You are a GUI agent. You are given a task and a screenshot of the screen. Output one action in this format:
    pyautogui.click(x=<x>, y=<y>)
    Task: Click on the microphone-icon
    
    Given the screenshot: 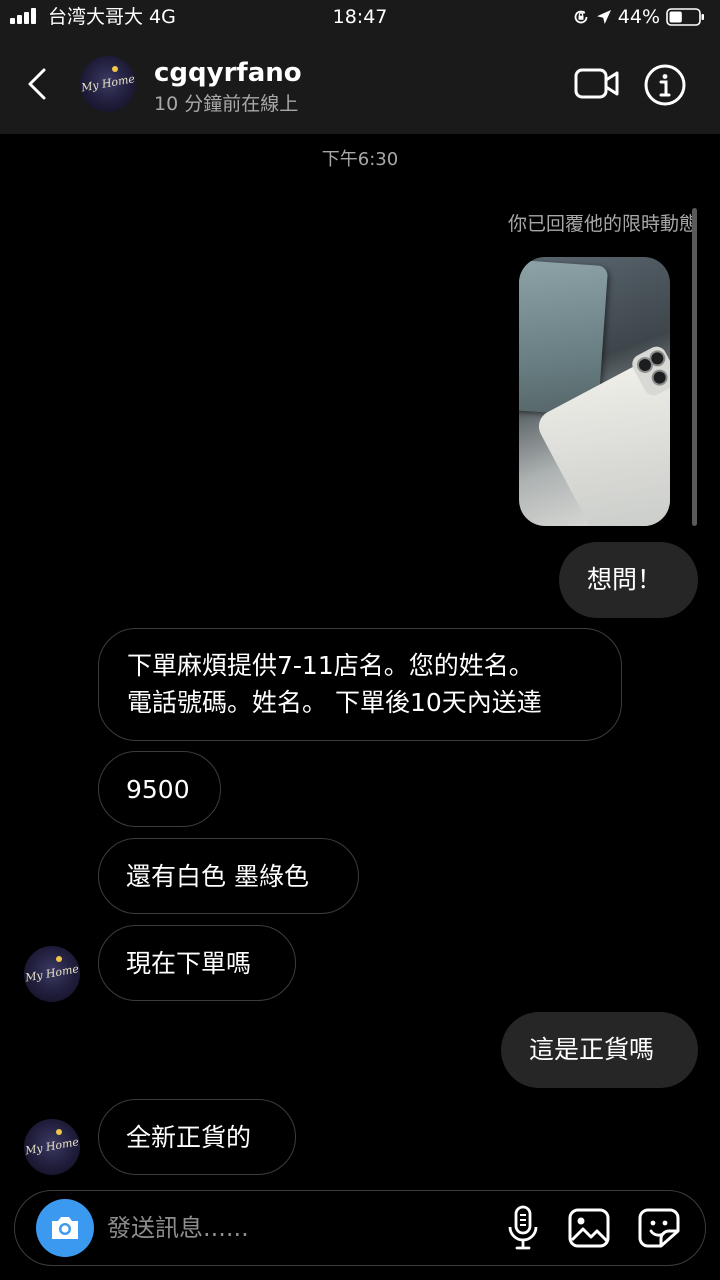 What is the action you would take?
    pyautogui.click(x=523, y=1227)
    